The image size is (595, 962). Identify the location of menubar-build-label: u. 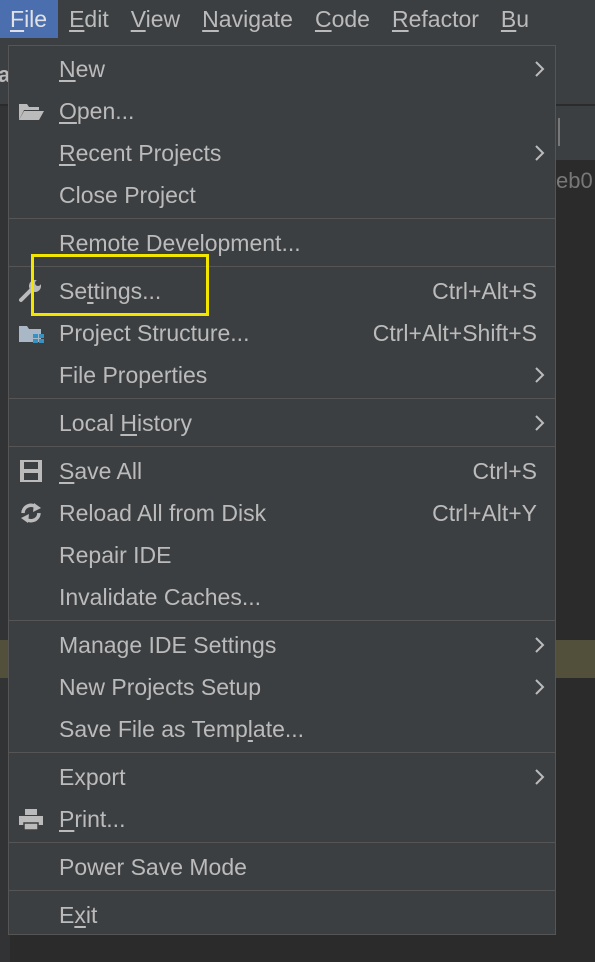
(523, 19).